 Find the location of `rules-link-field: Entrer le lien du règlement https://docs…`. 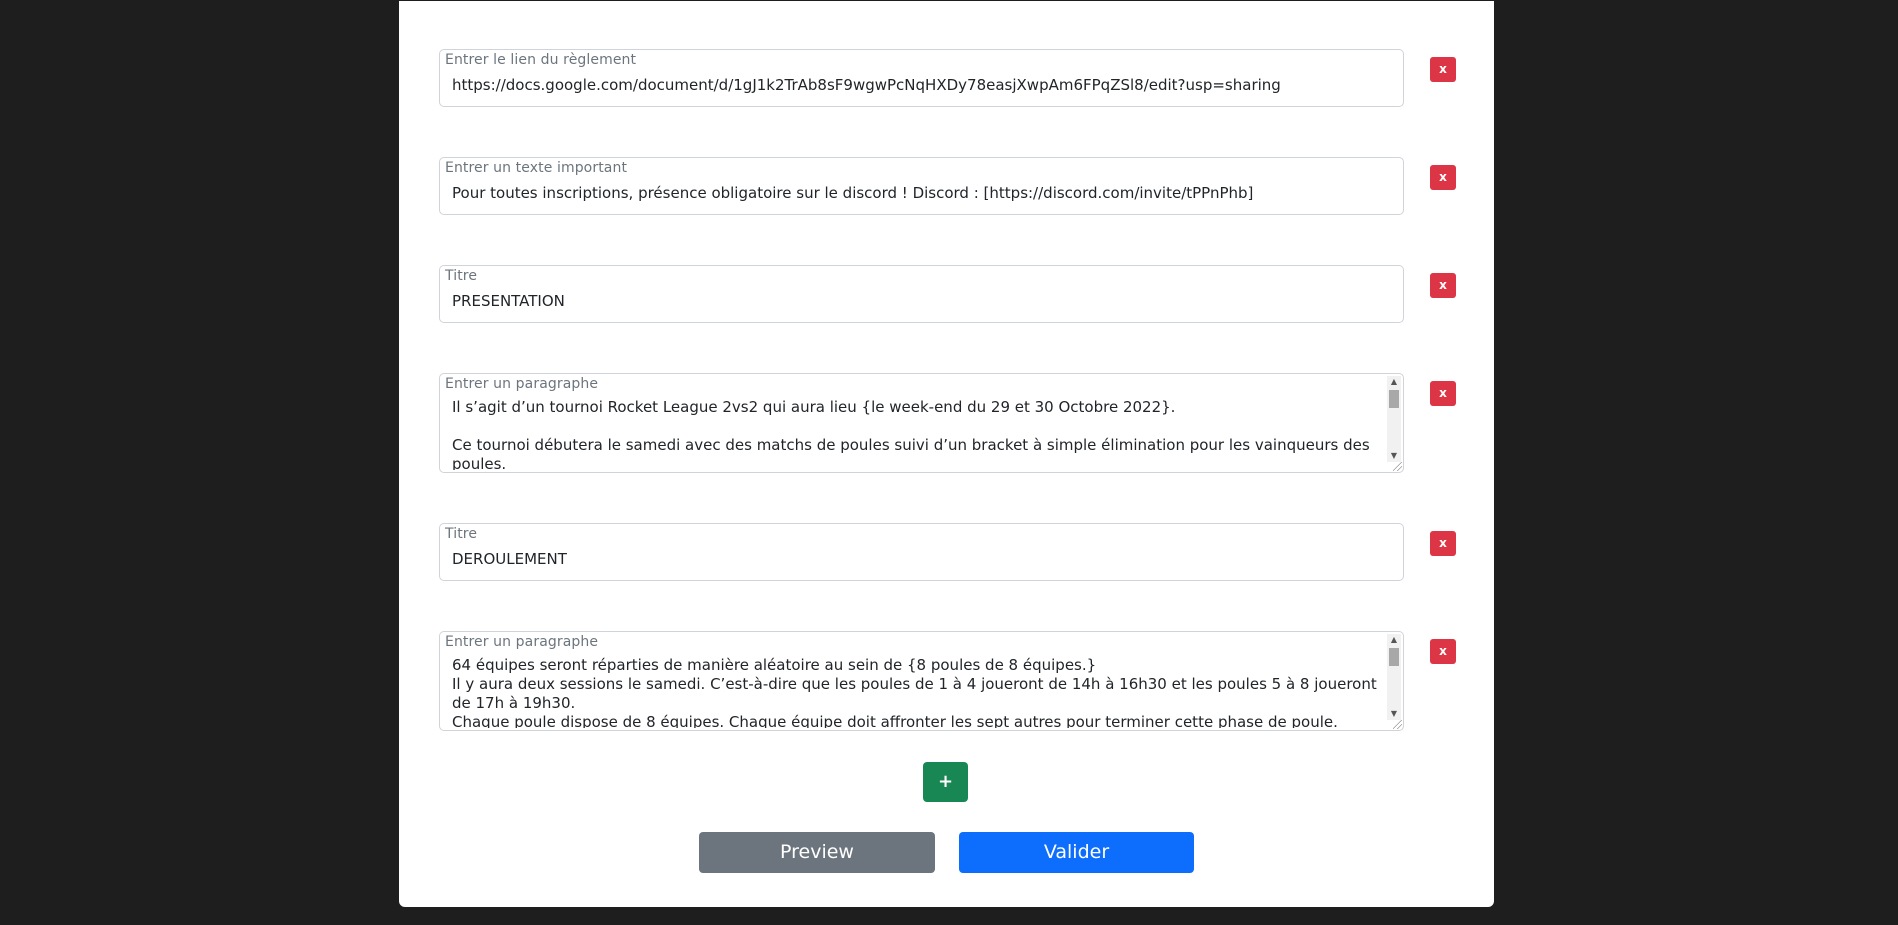

rules-link-field: Entrer le lien du règlement https://docs… is located at coordinates (921, 78).